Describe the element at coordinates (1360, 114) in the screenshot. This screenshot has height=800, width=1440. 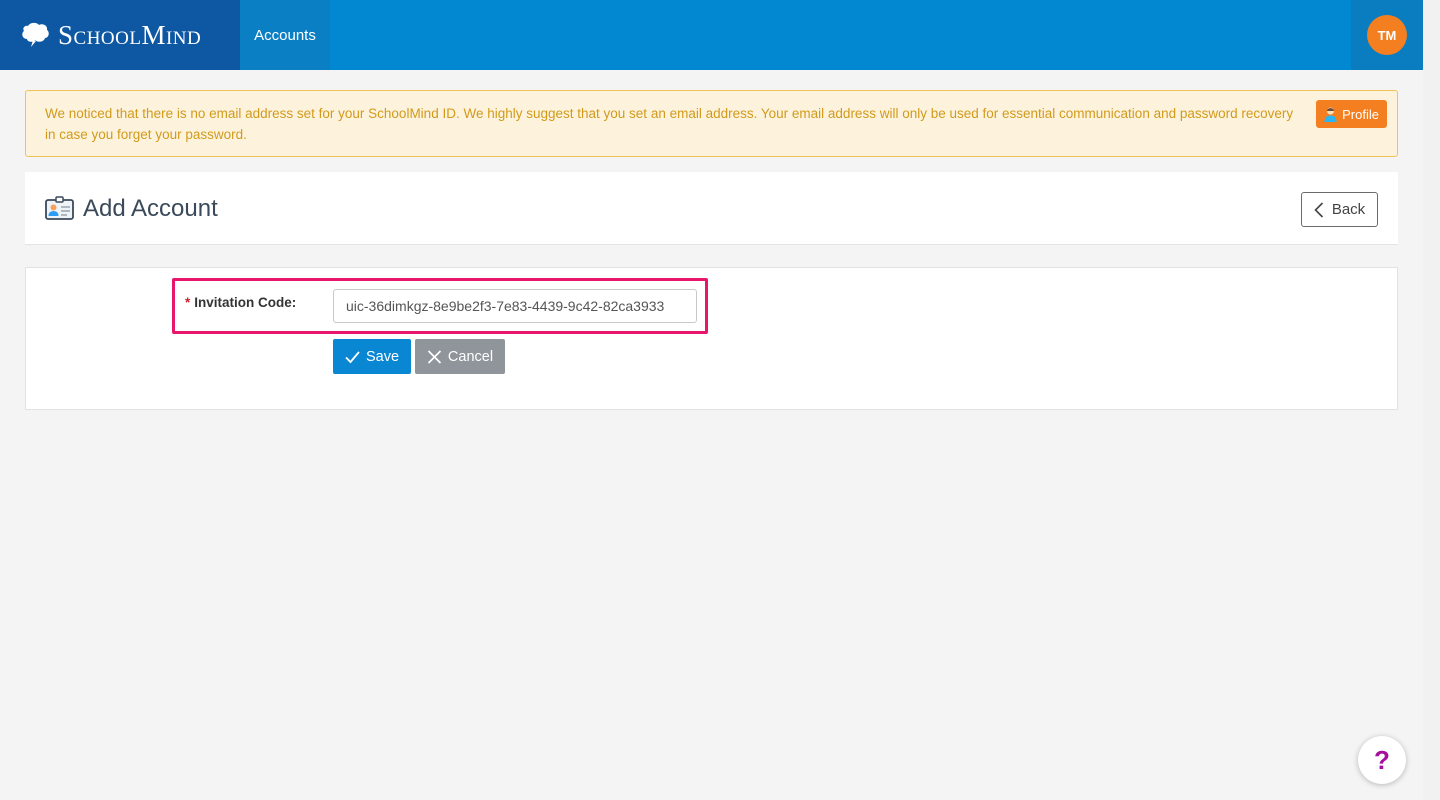
I see `profile-button-label: Profile` at that location.